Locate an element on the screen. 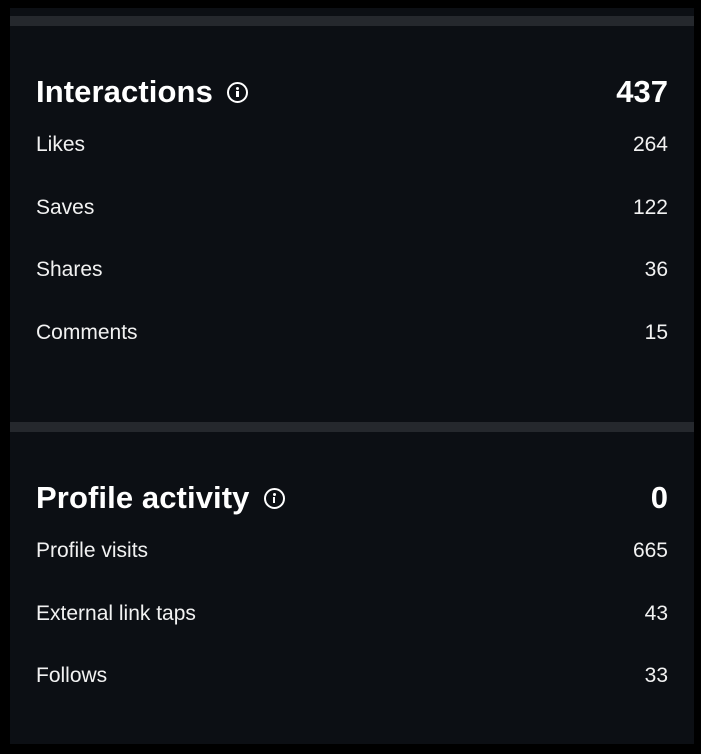 The width and height of the screenshot is (701, 754). interaction-row-saves: Saves 122 is located at coordinates (352, 208).